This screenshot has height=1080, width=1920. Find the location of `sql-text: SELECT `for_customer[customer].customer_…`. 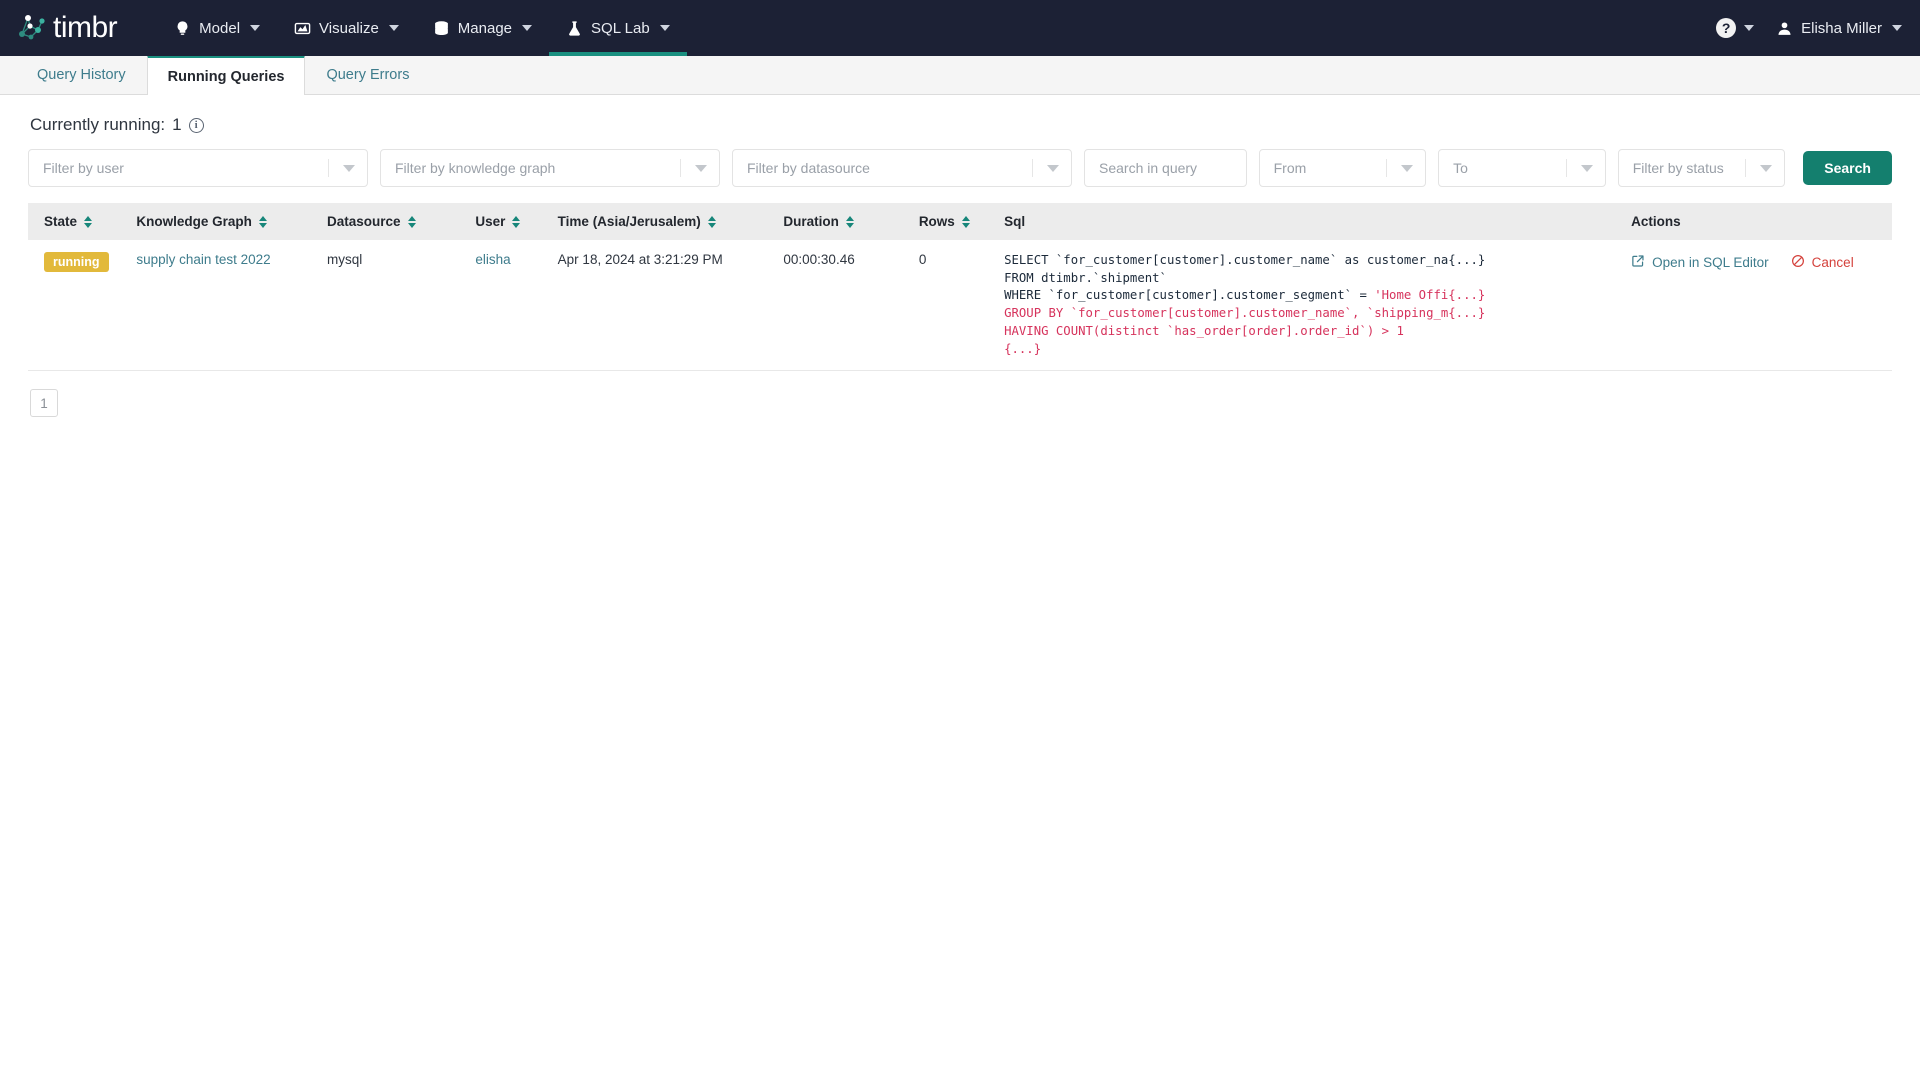

sql-text: SELECT `for_customer[customer].customer_… is located at coordinates (1245, 260).